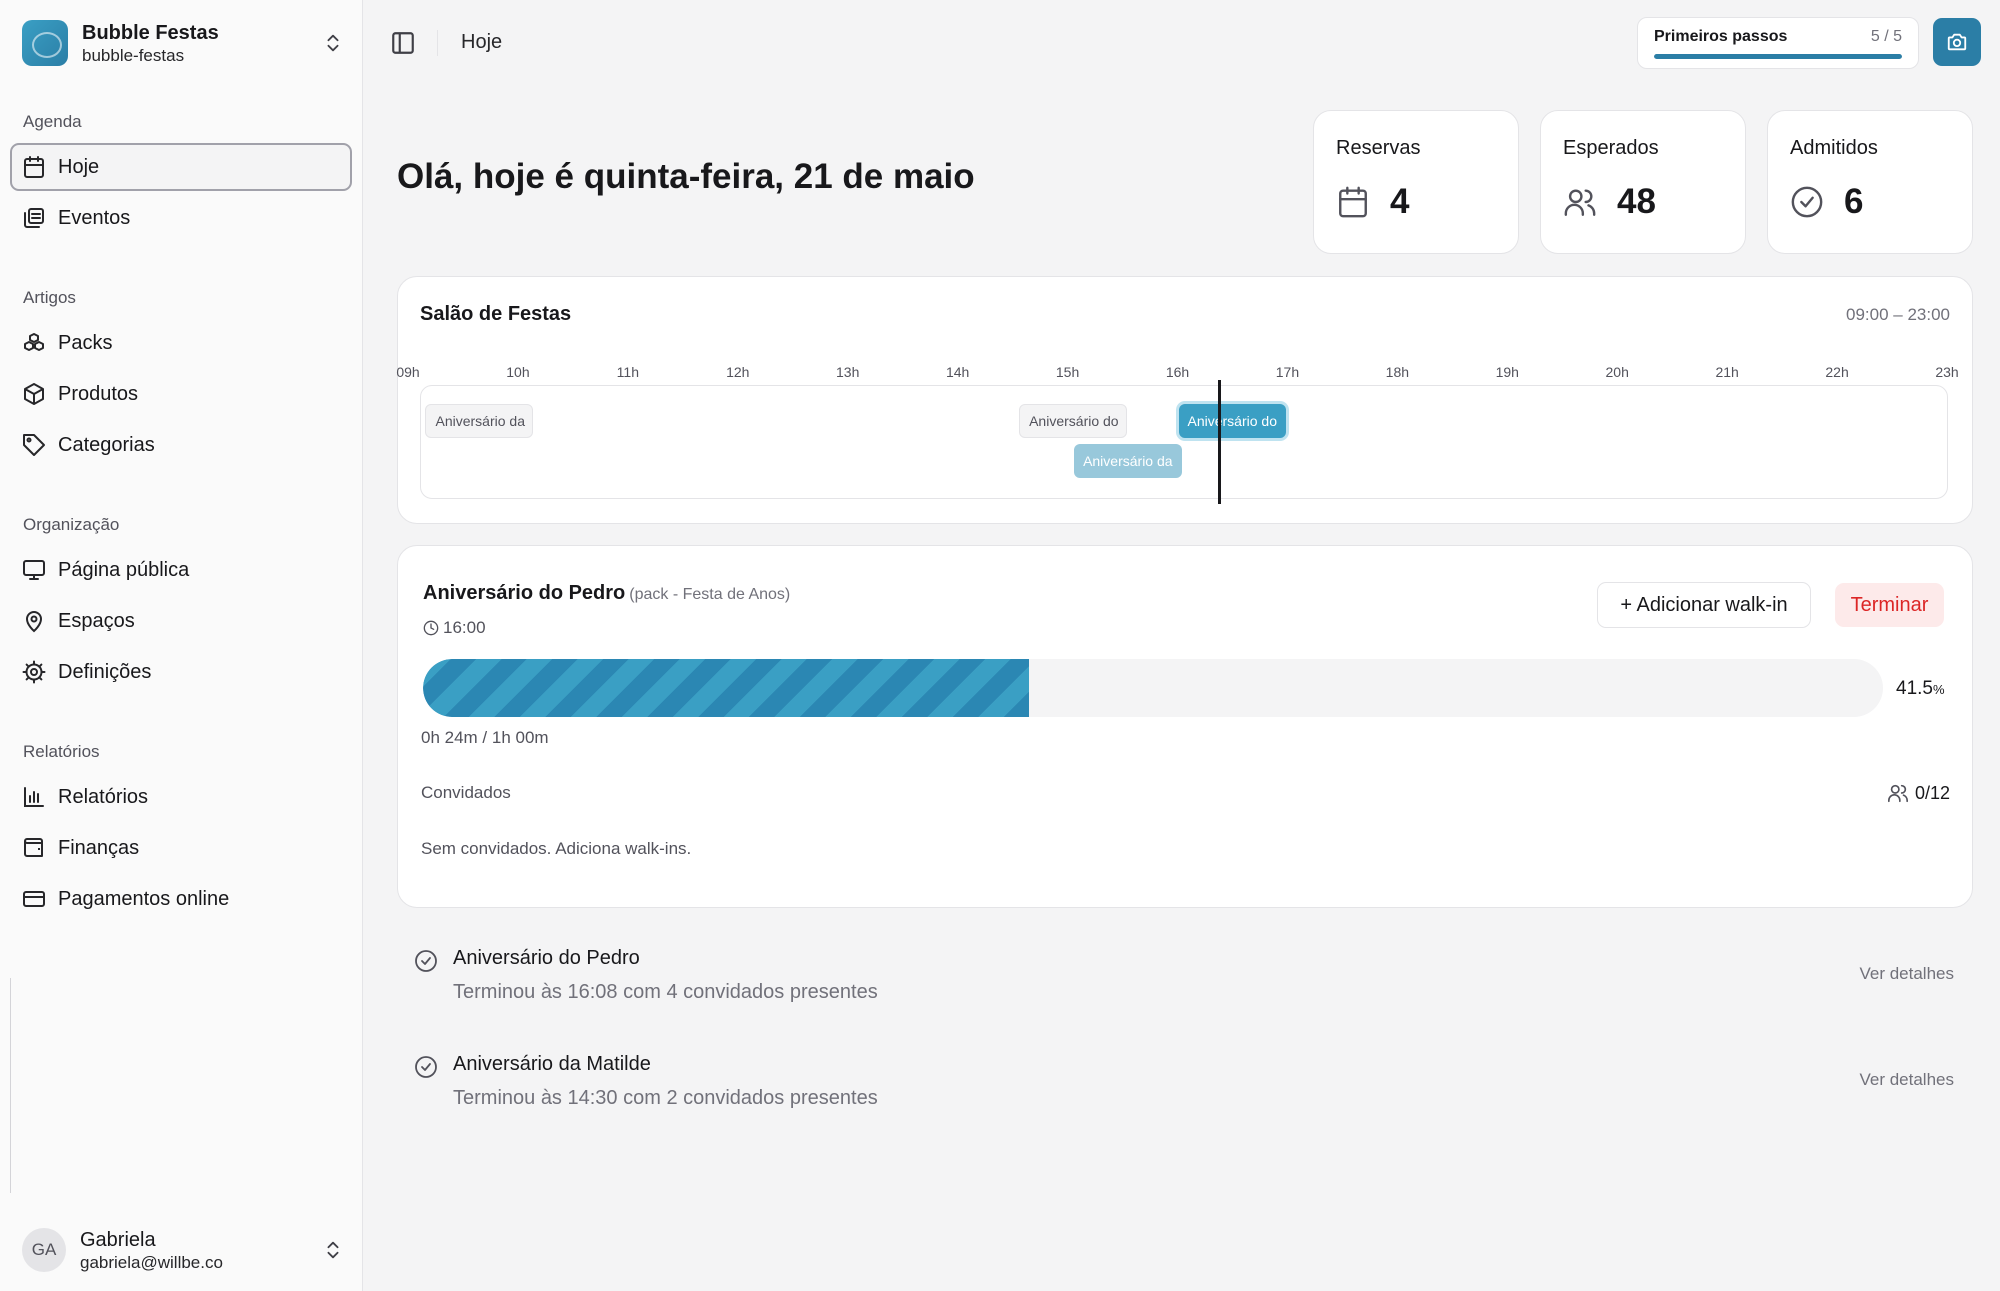 This screenshot has height=1291, width=2000. What do you see at coordinates (1898, 314) in the screenshot?
I see `timeline-range: 09:00 – 23:00` at bounding box center [1898, 314].